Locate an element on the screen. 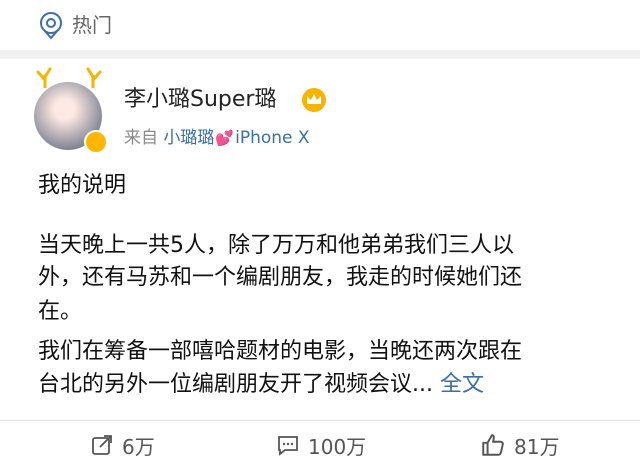 The width and height of the screenshot is (640, 468). post-text-line: 在。 is located at coordinates (60, 311).